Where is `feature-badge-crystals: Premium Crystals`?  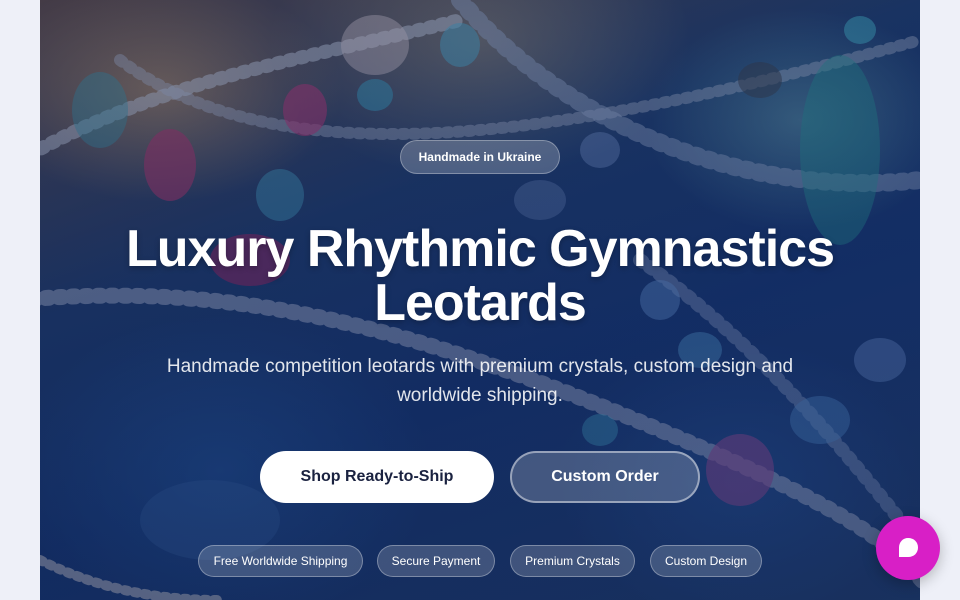 feature-badge-crystals: Premium Crystals is located at coordinates (572, 561).